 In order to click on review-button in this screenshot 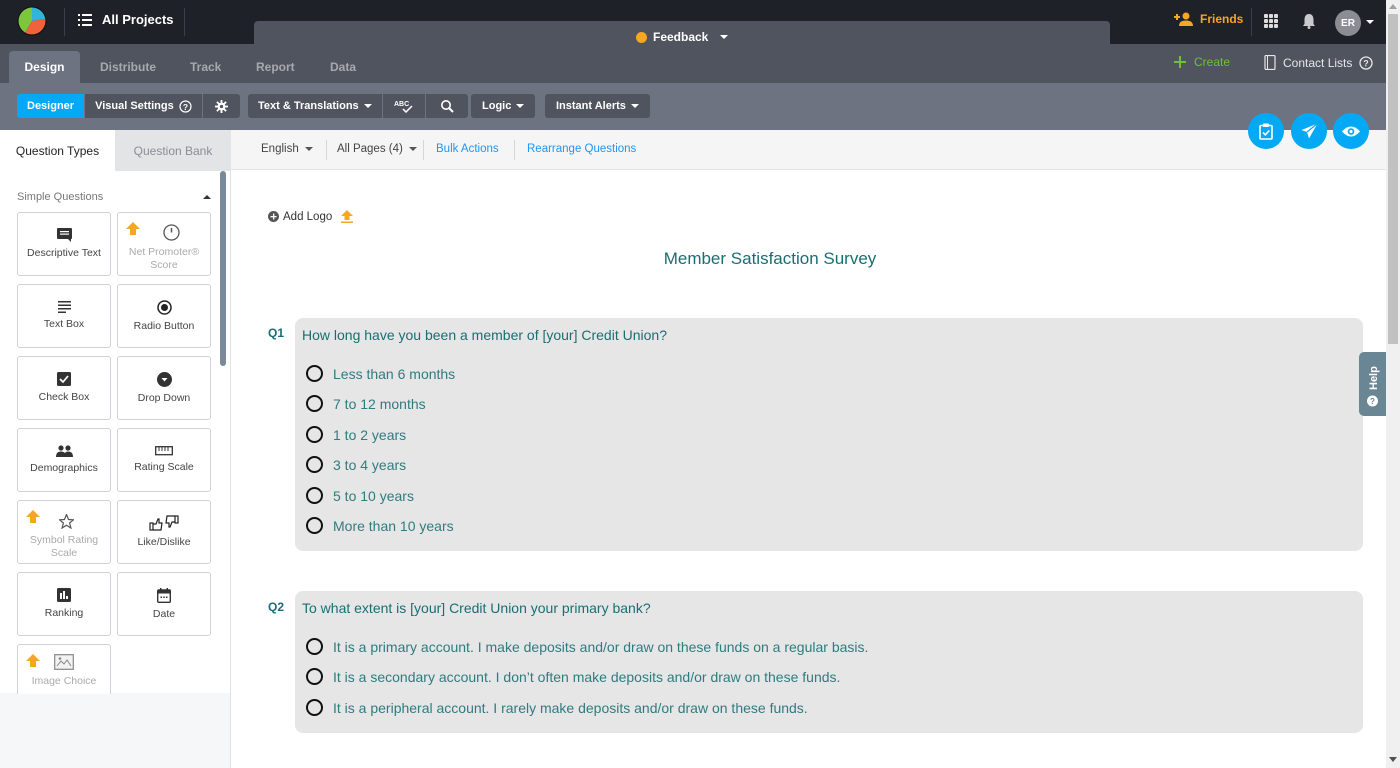, I will do `click(1266, 131)`.